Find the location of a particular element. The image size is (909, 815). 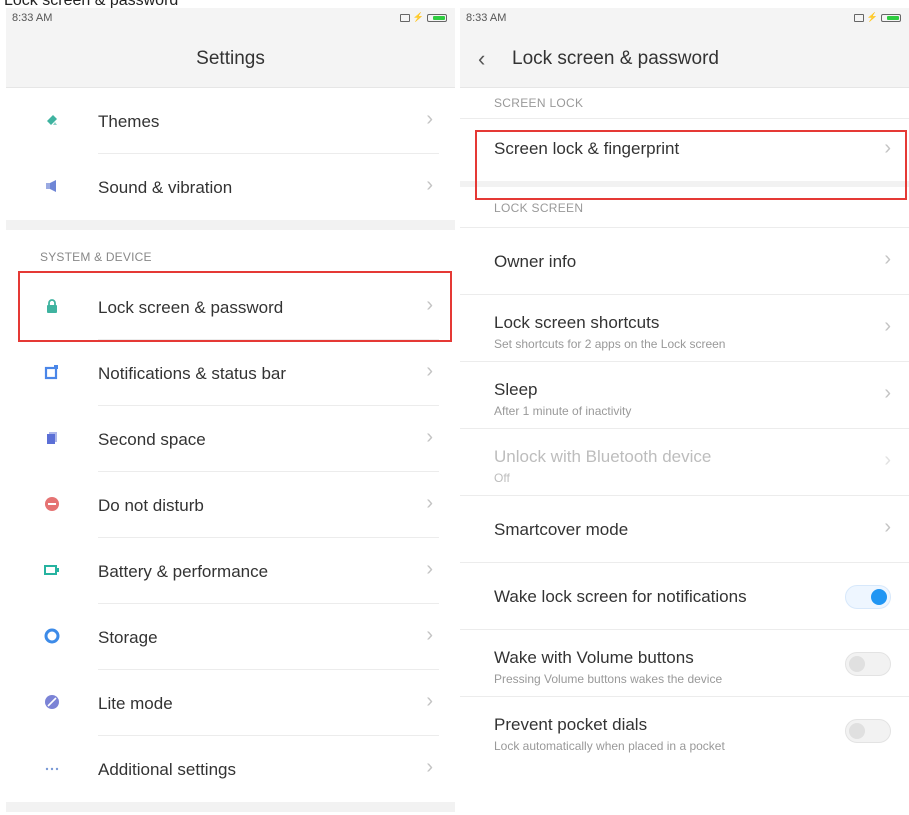

settings-item-notifications-and-status-bar: Notifications & status bar › is located at coordinates (230, 373).